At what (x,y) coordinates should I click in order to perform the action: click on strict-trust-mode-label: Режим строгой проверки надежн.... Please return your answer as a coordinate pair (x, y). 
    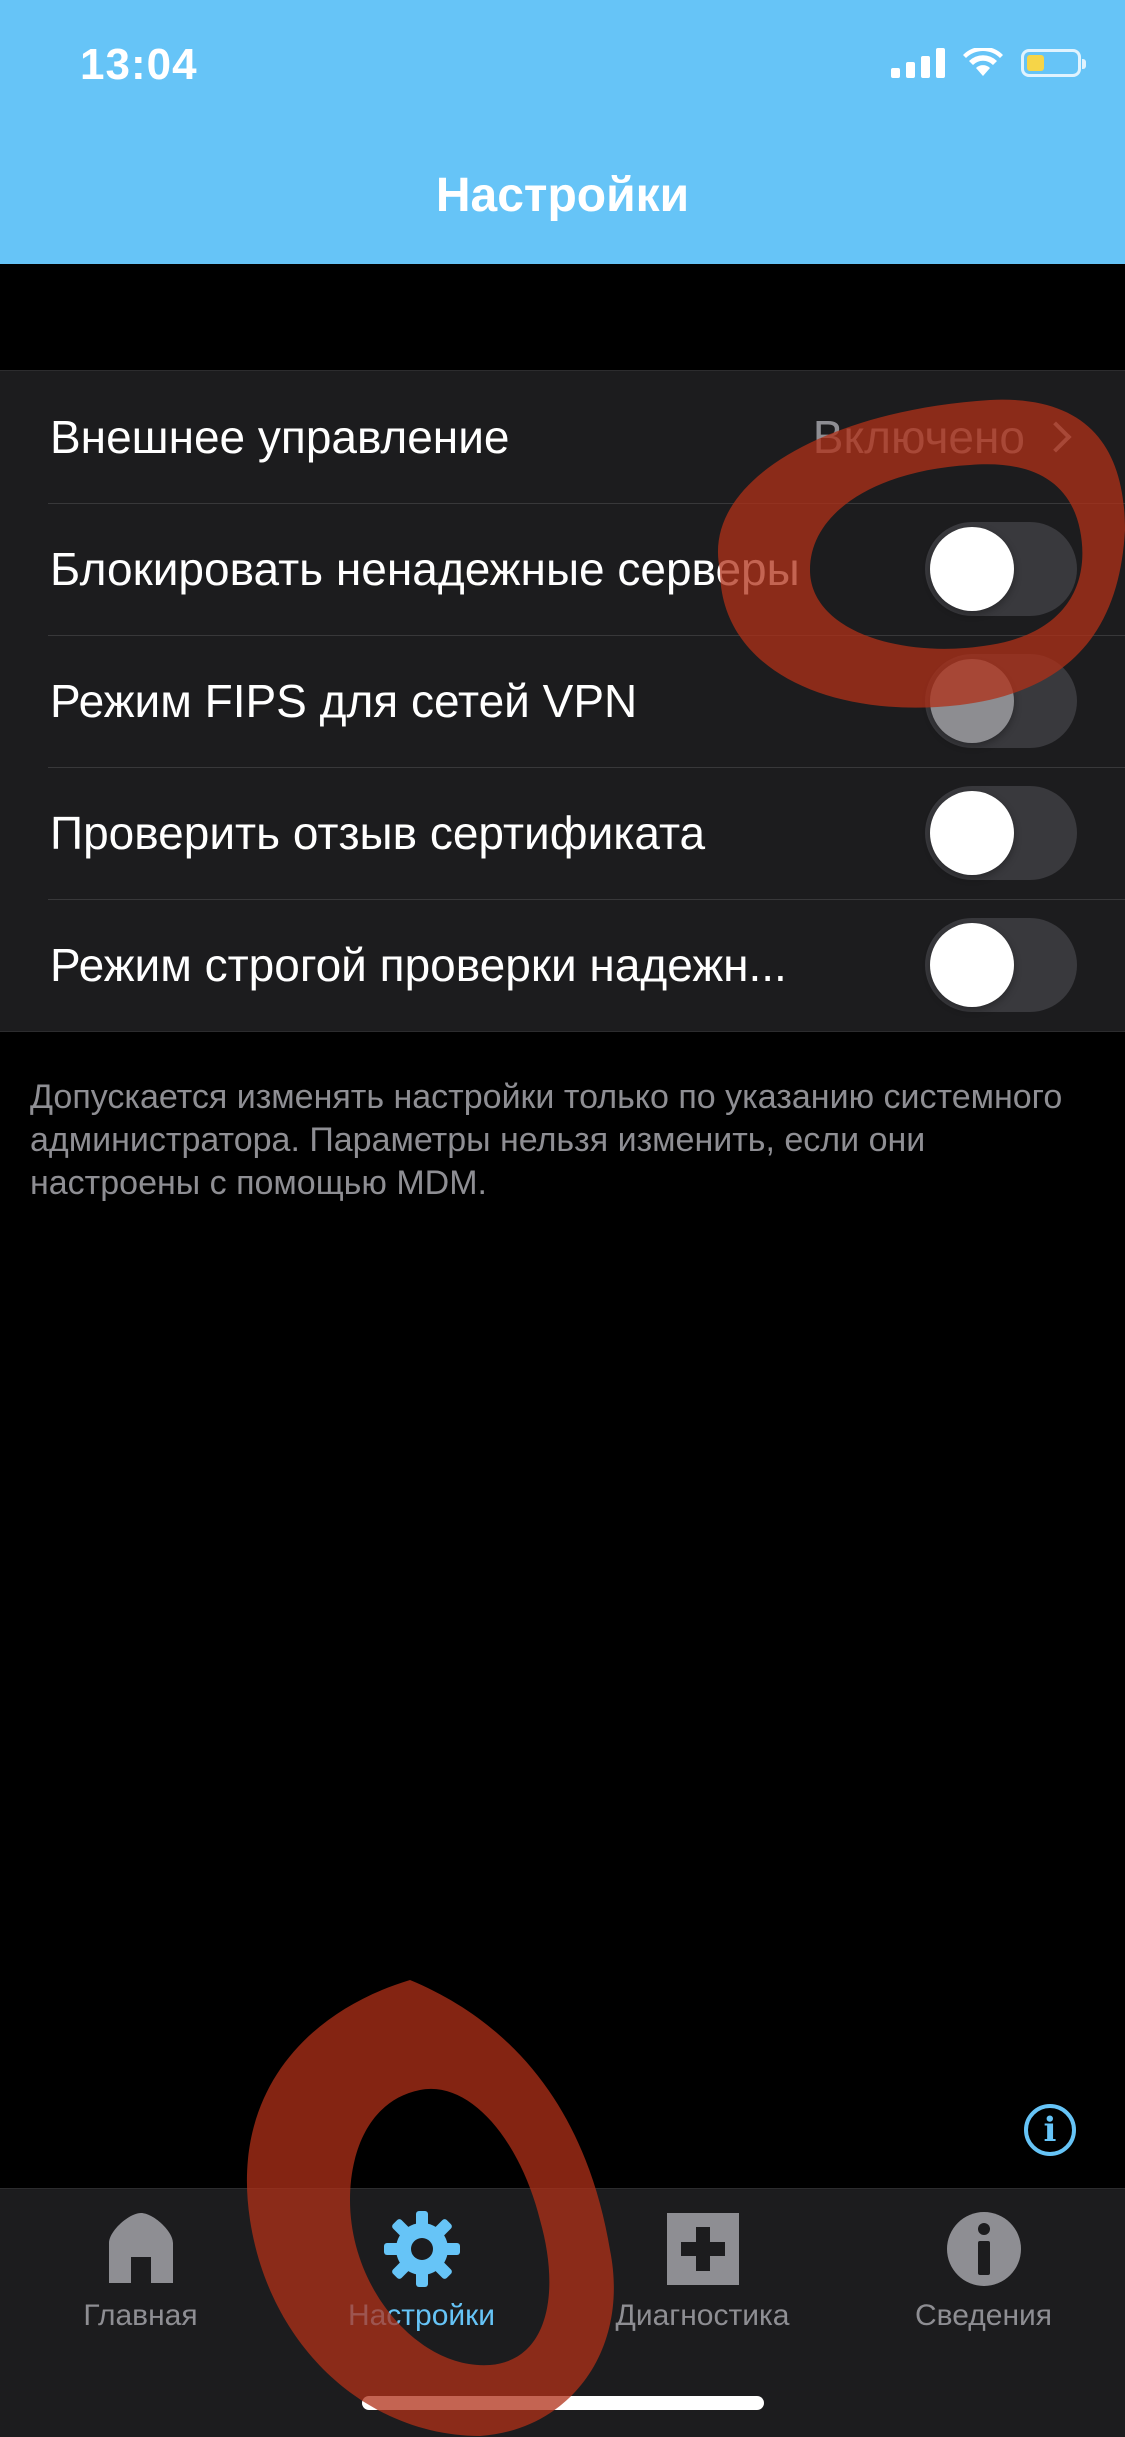
    Looking at the image, I should click on (418, 965).